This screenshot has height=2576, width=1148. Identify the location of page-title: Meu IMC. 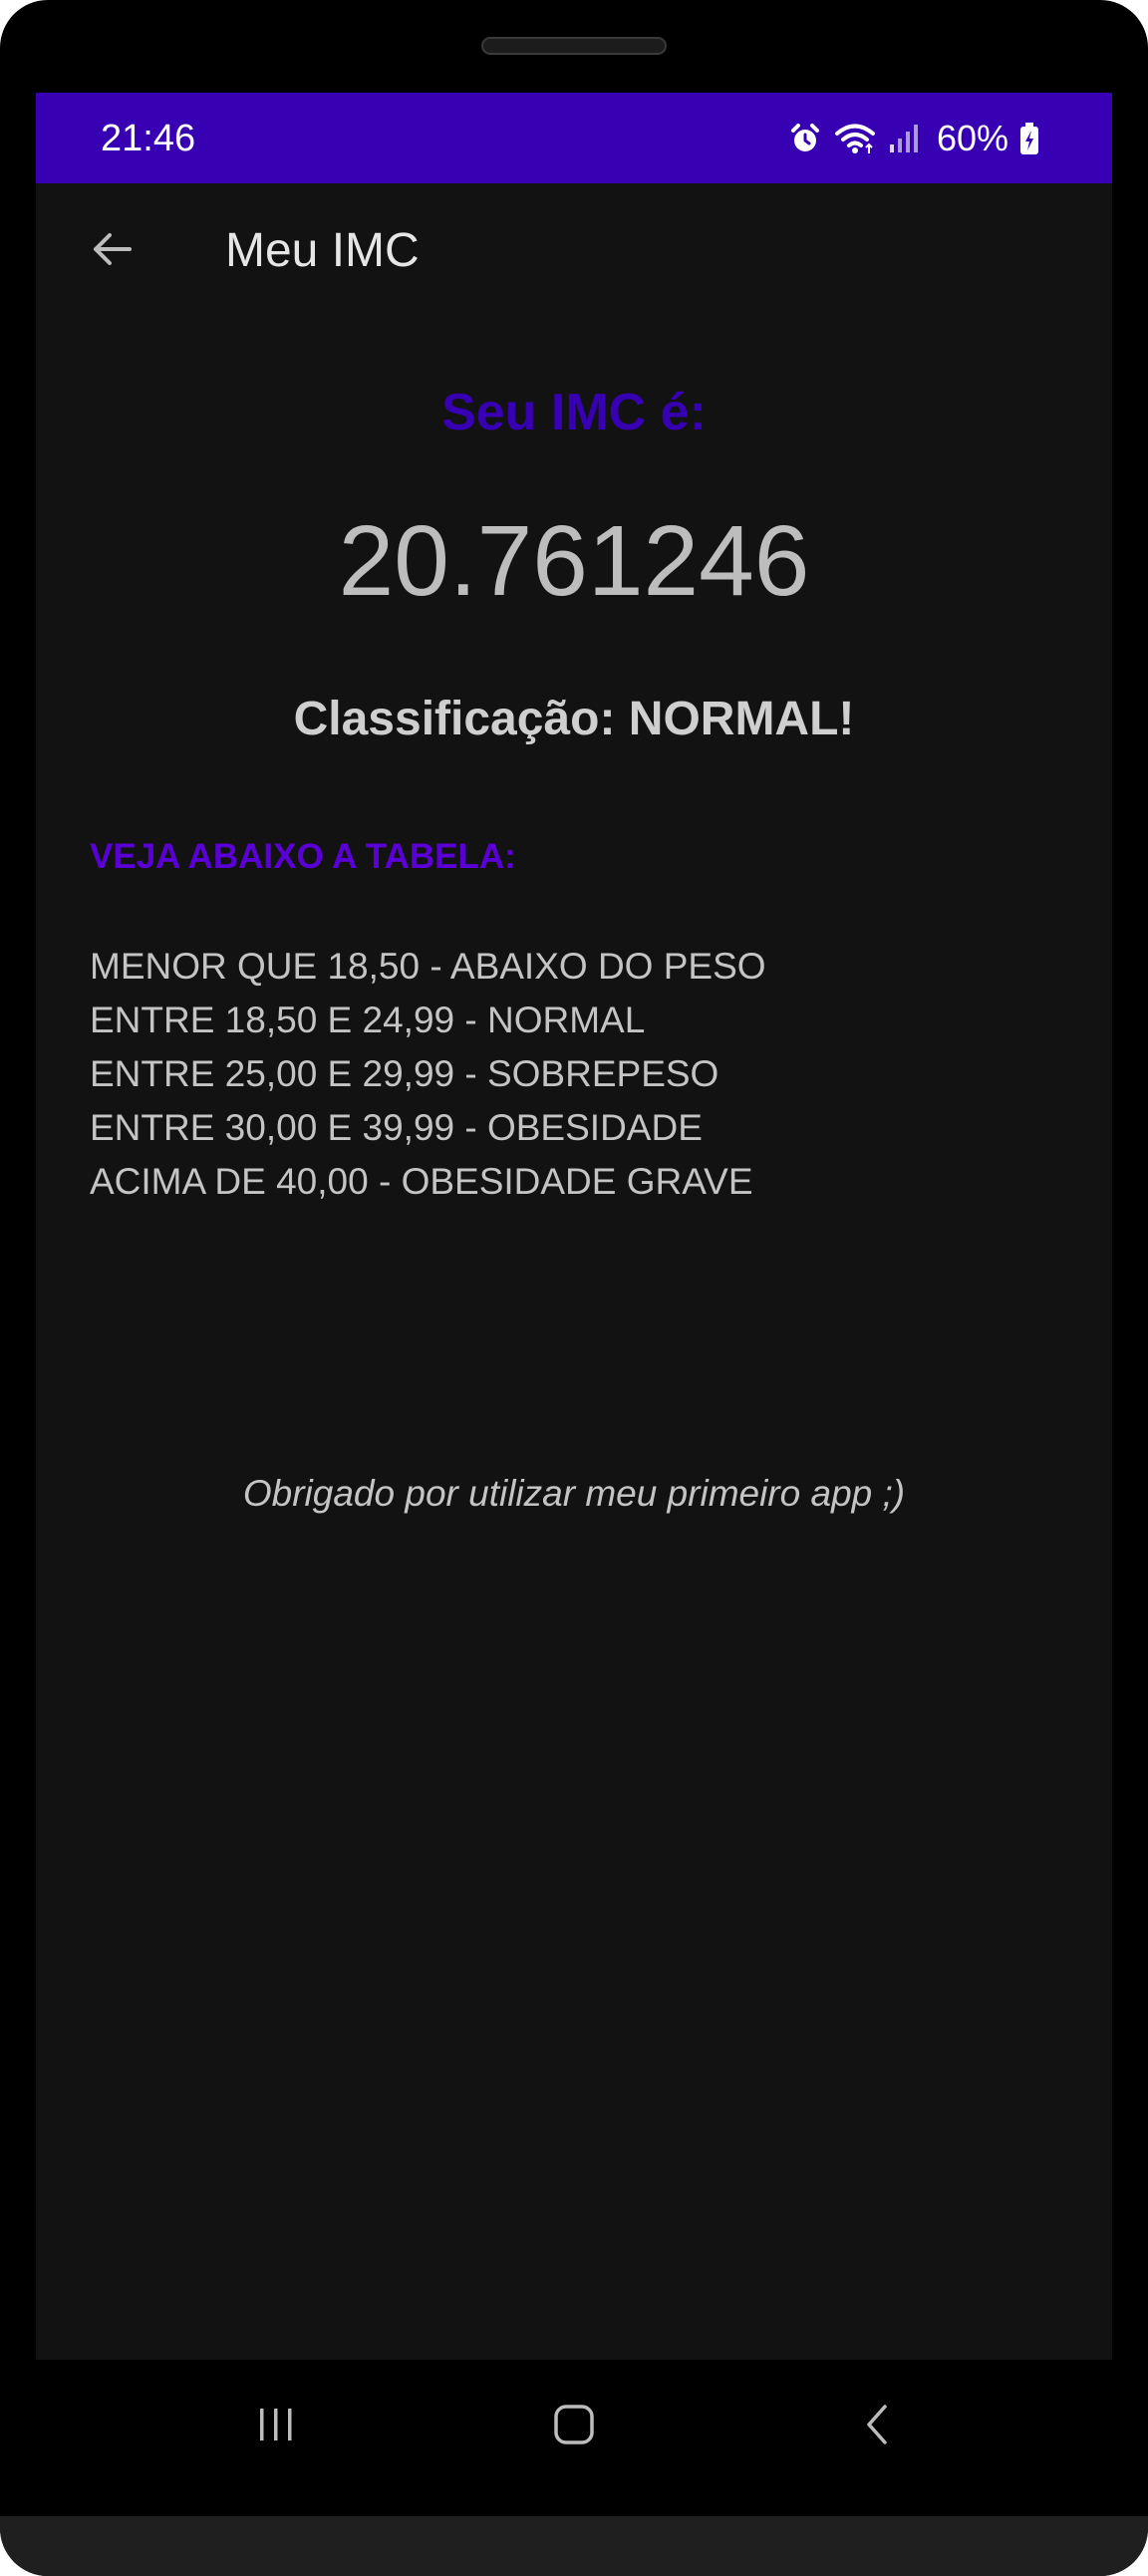
(322, 250).